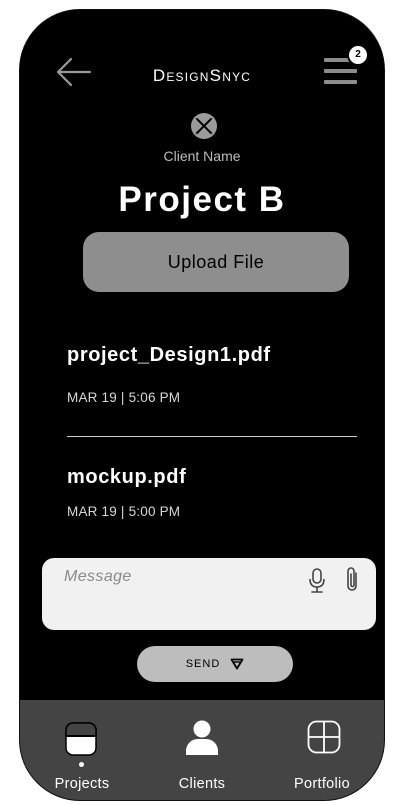 The width and height of the screenshot is (400, 805). What do you see at coordinates (209, 594) in the screenshot?
I see `message-composer` at bounding box center [209, 594].